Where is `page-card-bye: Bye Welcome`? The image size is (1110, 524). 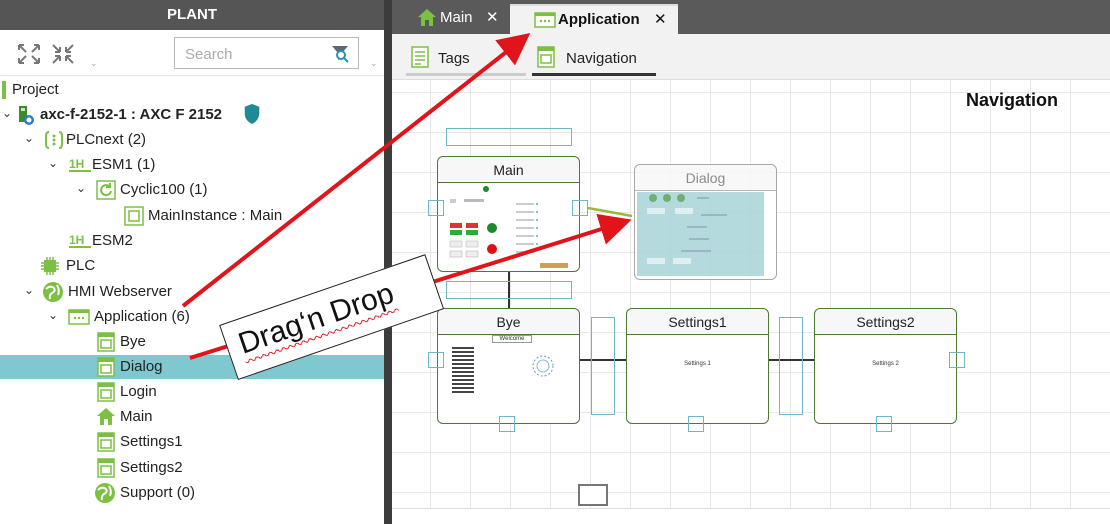 page-card-bye: Bye Welcome is located at coordinates (508, 366).